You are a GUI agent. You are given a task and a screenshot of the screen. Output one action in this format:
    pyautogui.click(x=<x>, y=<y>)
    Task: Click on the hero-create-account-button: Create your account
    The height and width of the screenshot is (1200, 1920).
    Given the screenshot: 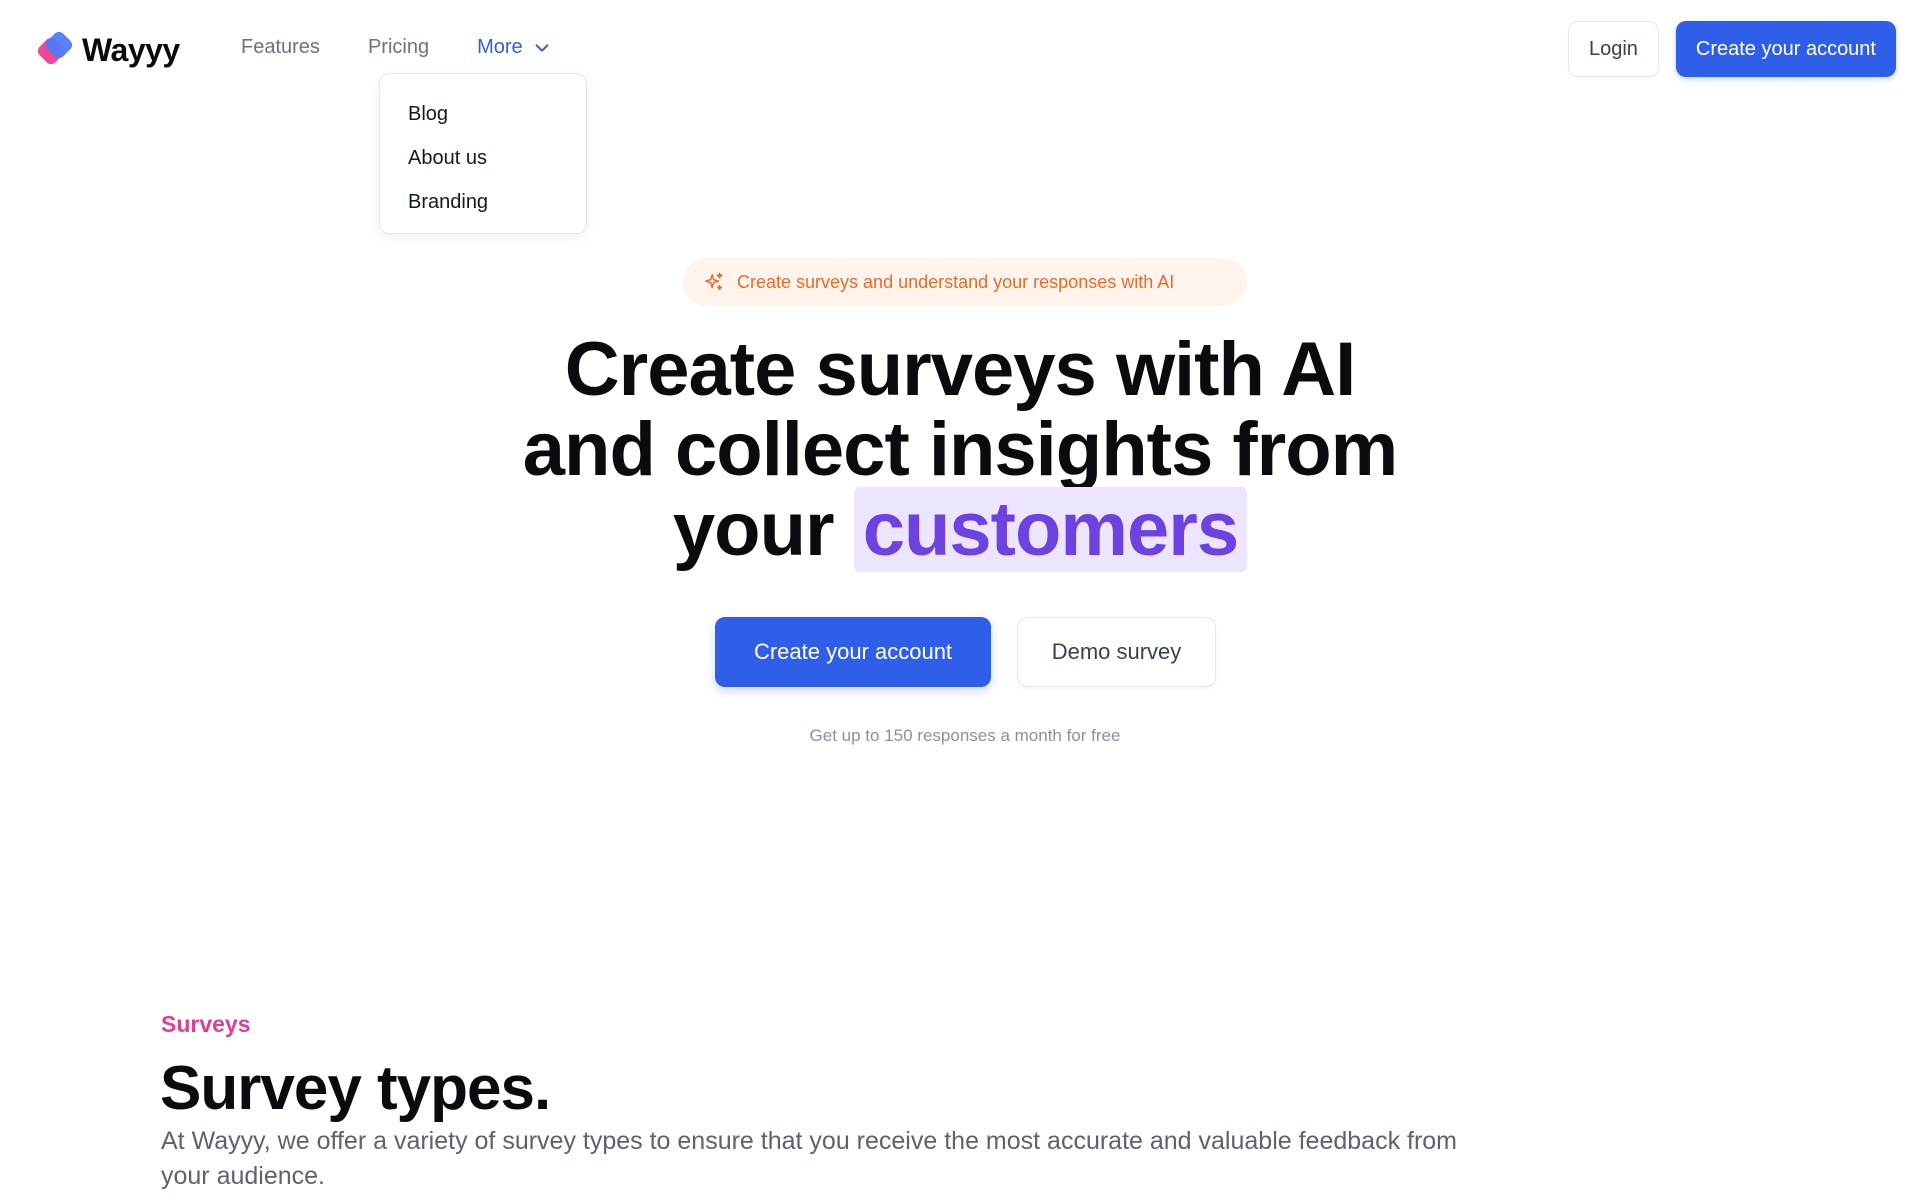 What is the action you would take?
    pyautogui.click(x=853, y=652)
    